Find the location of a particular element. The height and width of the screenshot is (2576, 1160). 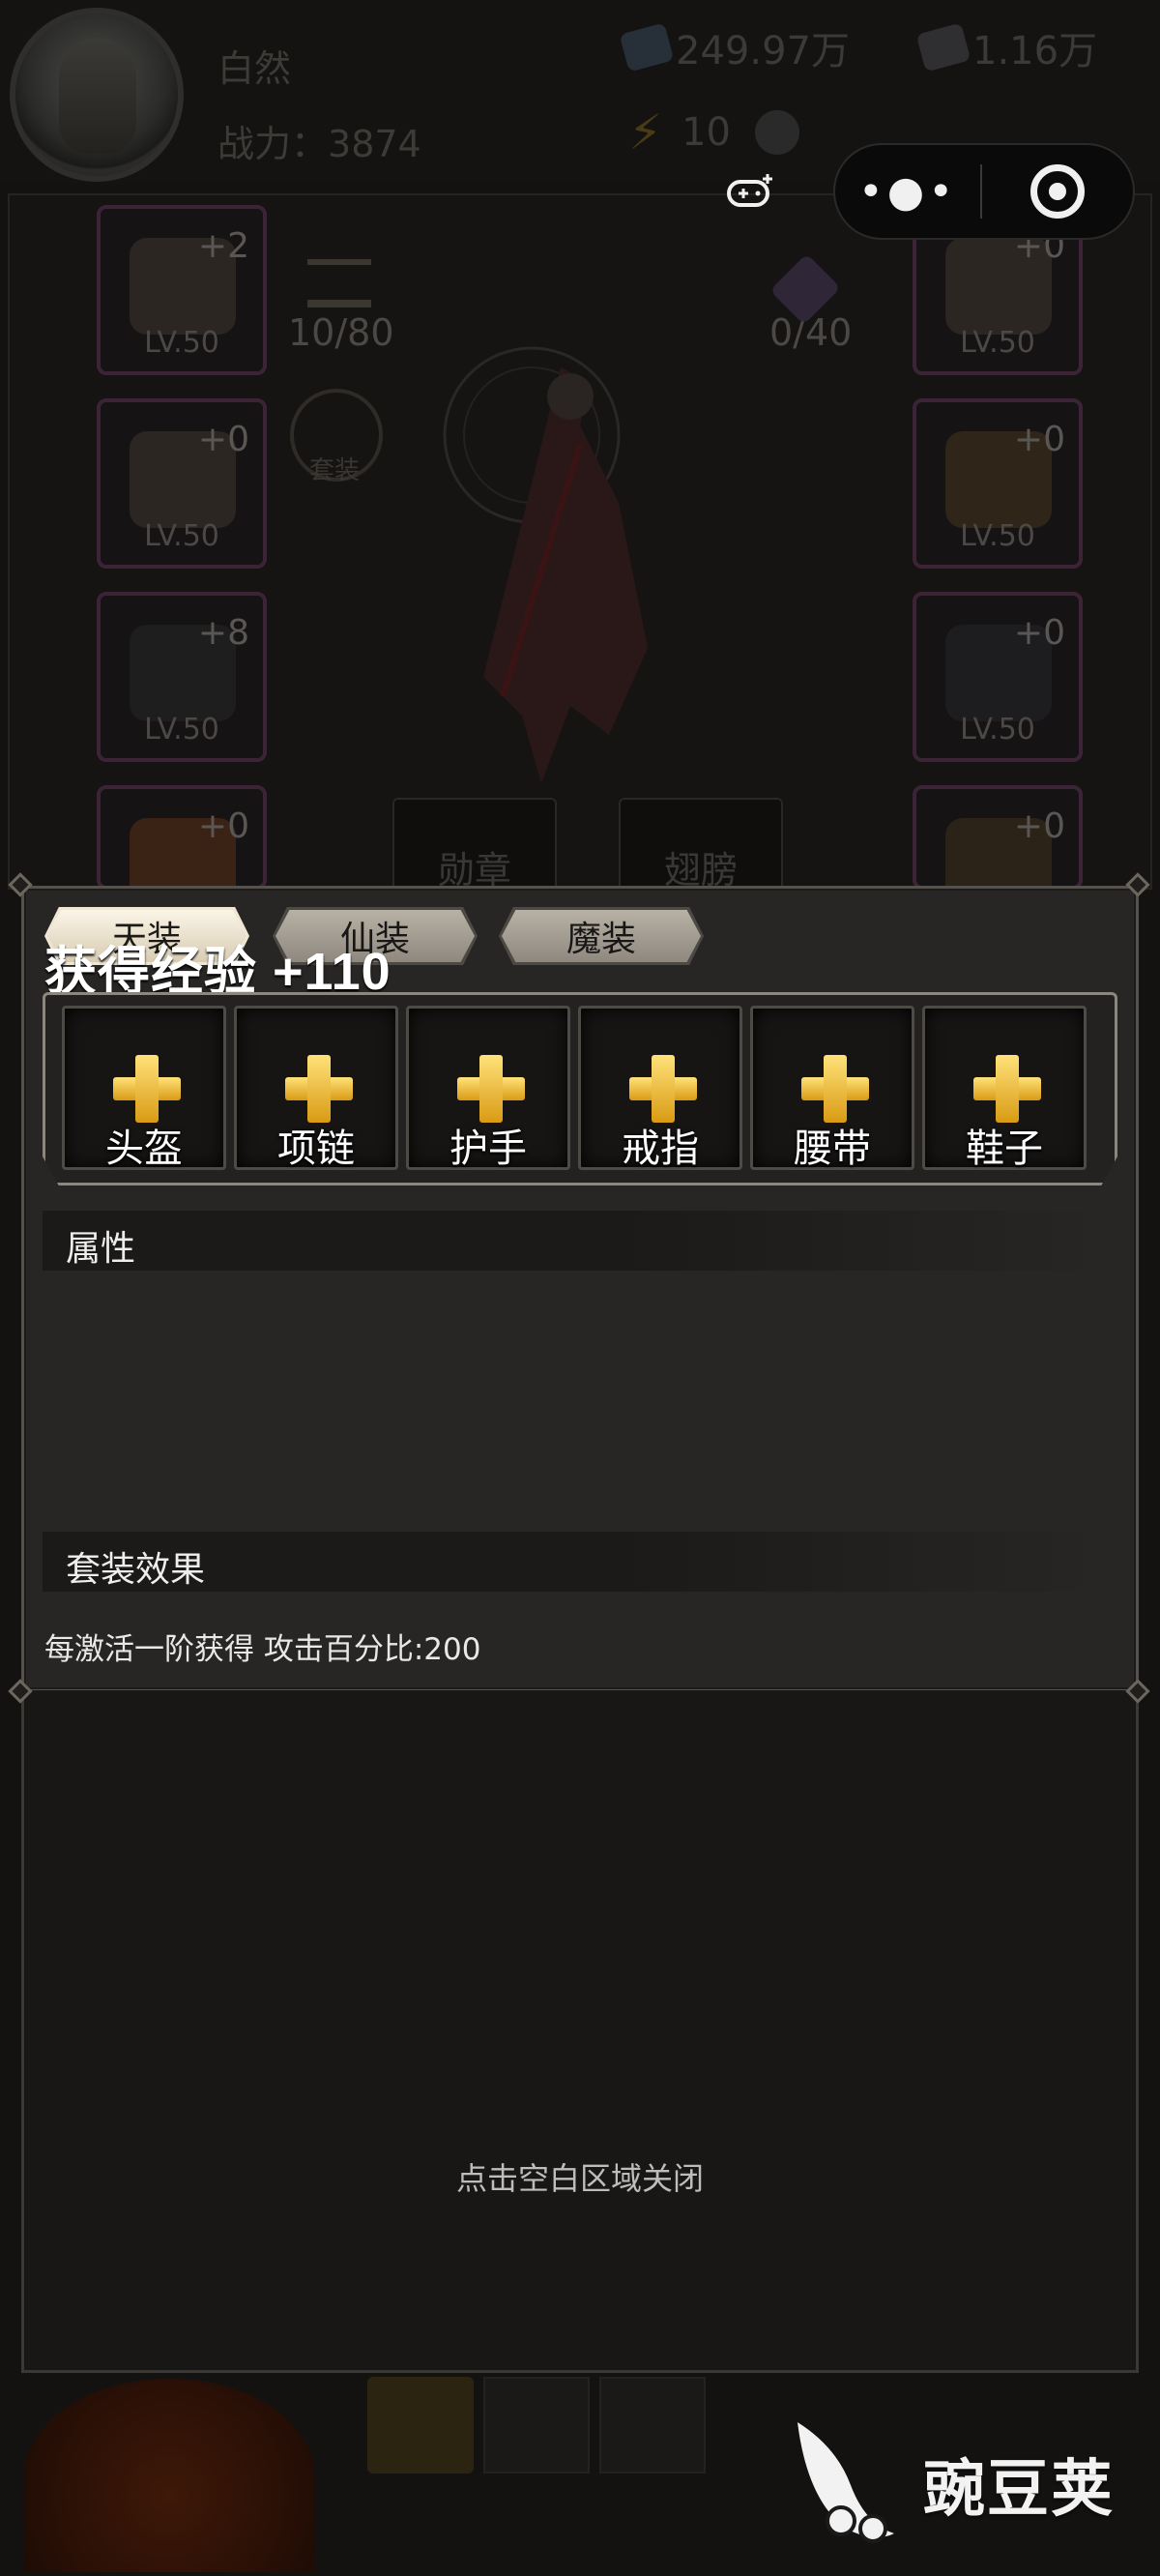

tap-to-close-hint: 点击空白区域关闭 is located at coordinates (580, 2176).